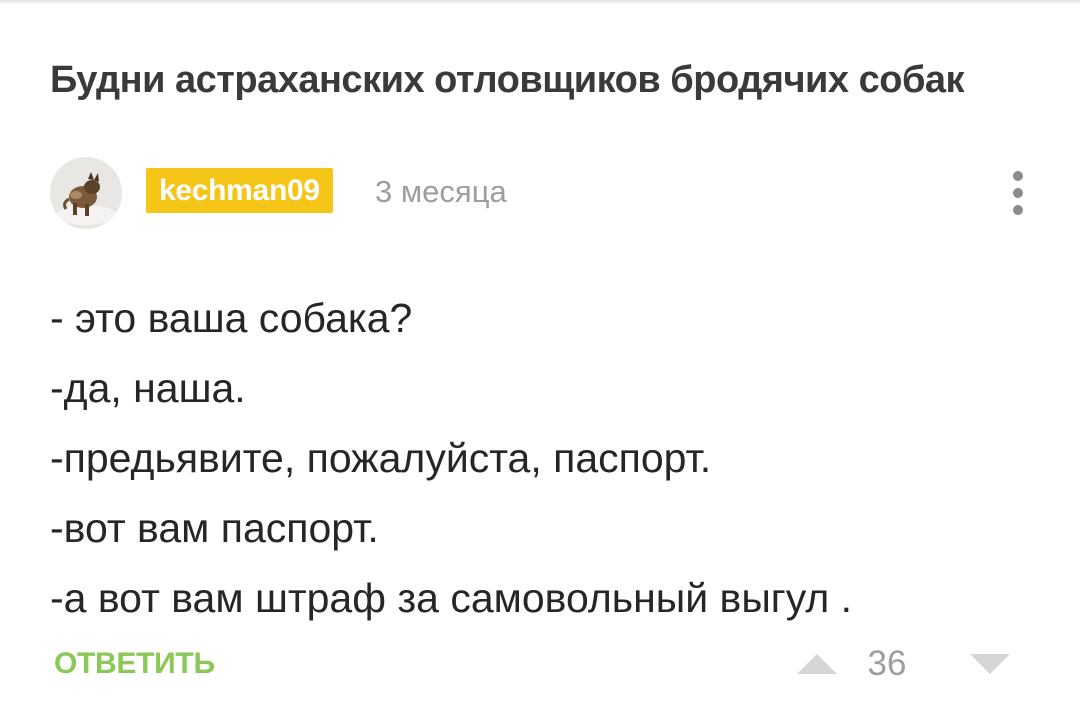 Image resolution: width=1080 pixels, height=709 pixels. I want to click on upvote-button, so click(817, 664).